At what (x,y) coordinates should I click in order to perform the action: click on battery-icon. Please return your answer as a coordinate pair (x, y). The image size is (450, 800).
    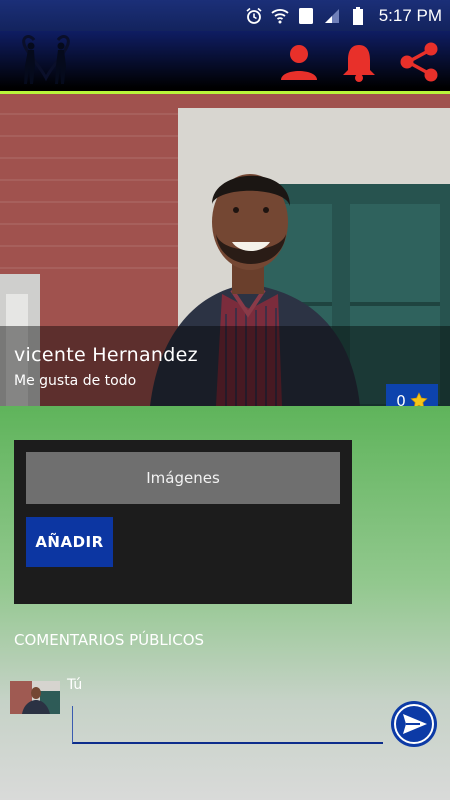
    Looking at the image, I should click on (358, 16).